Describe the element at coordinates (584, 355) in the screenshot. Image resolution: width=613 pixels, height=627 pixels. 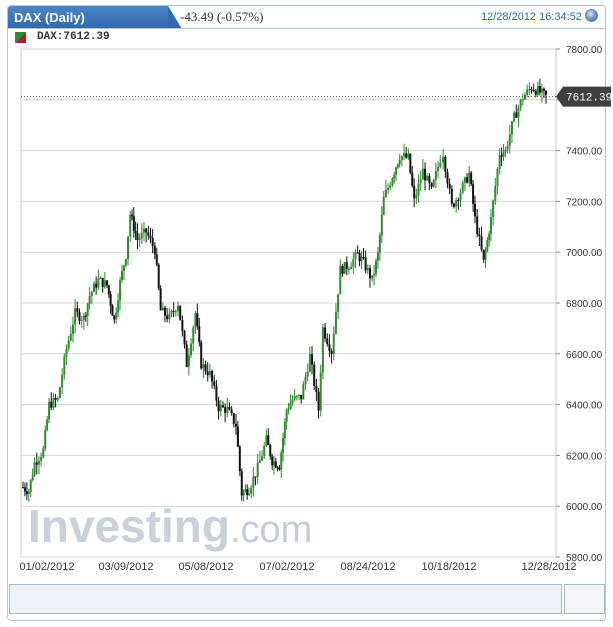
I see `y-tick-label: 6600.00` at that location.